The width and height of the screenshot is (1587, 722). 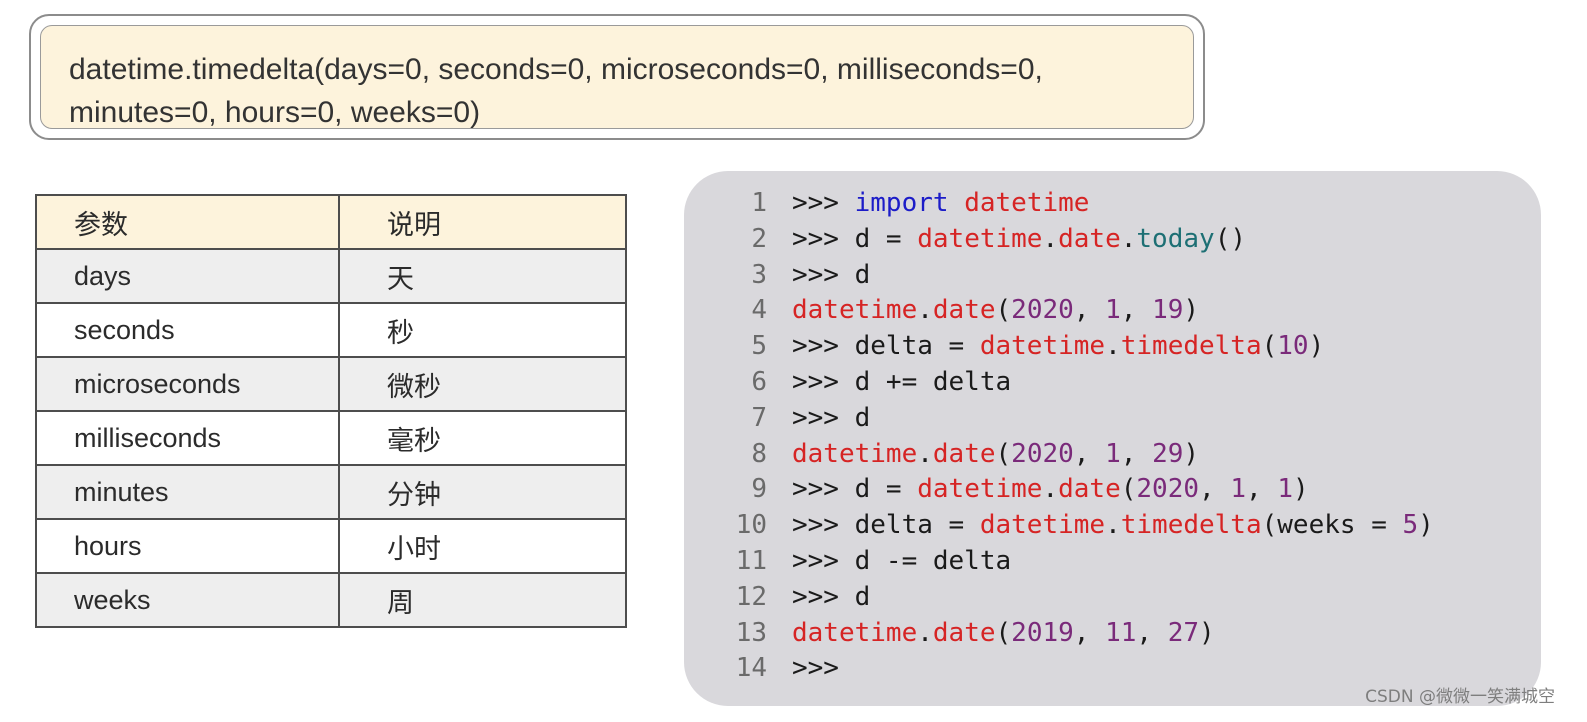 What do you see at coordinates (331, 330) in the screenshot?
I see `table-row: seconds 秒` at bounding box center [331, 330].